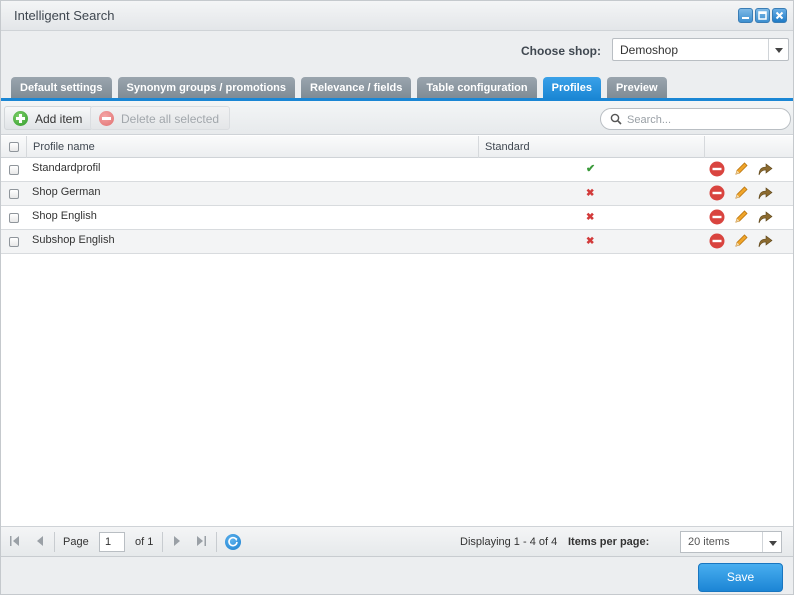 Image resolution: width=794 pixels, height=595 pixels. What do you see at coordinates (616, 119) in the screenshot?
I see `search-icon` at bounding box center [616, 119].